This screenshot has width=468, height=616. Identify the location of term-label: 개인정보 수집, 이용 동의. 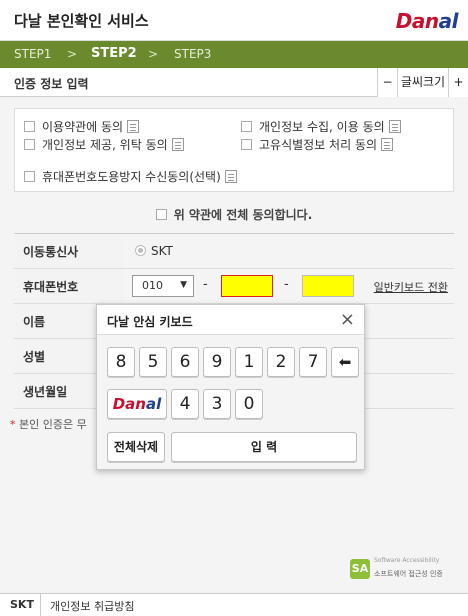
(322, 127).